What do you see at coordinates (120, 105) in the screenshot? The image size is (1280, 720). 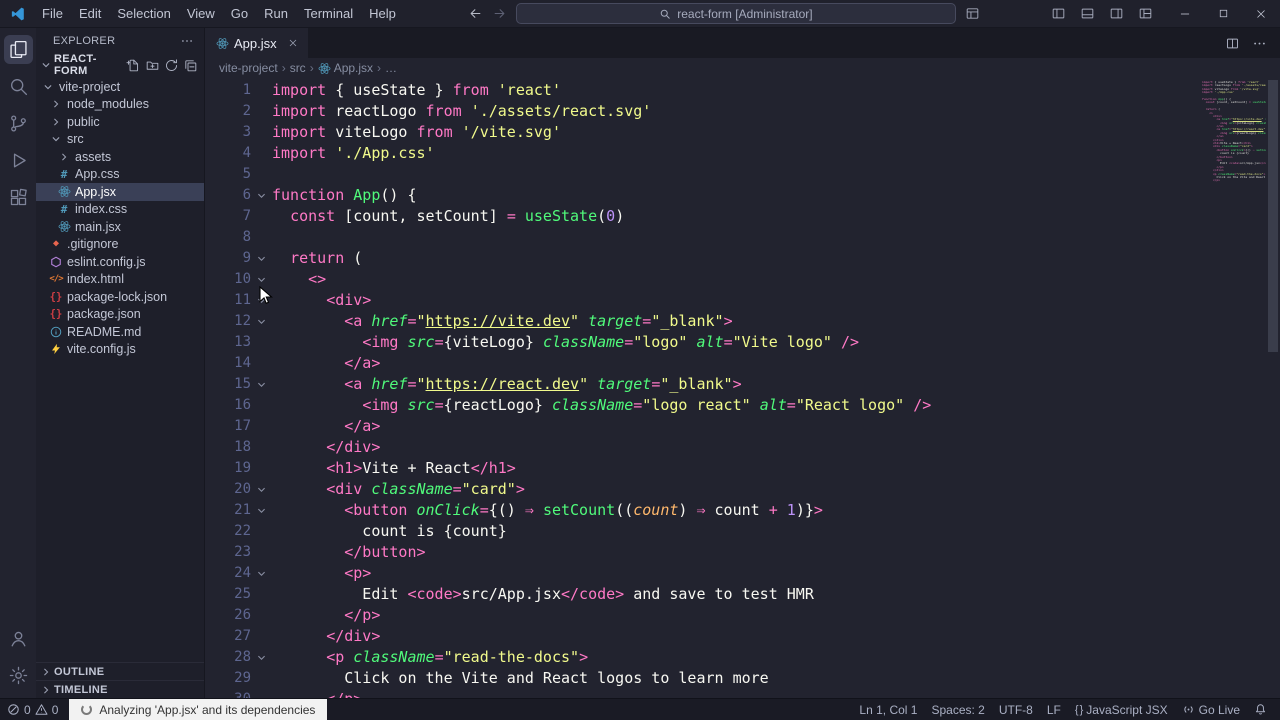 I see `tree-item-node_modules: node_modules` at bounding box center [120, 105].